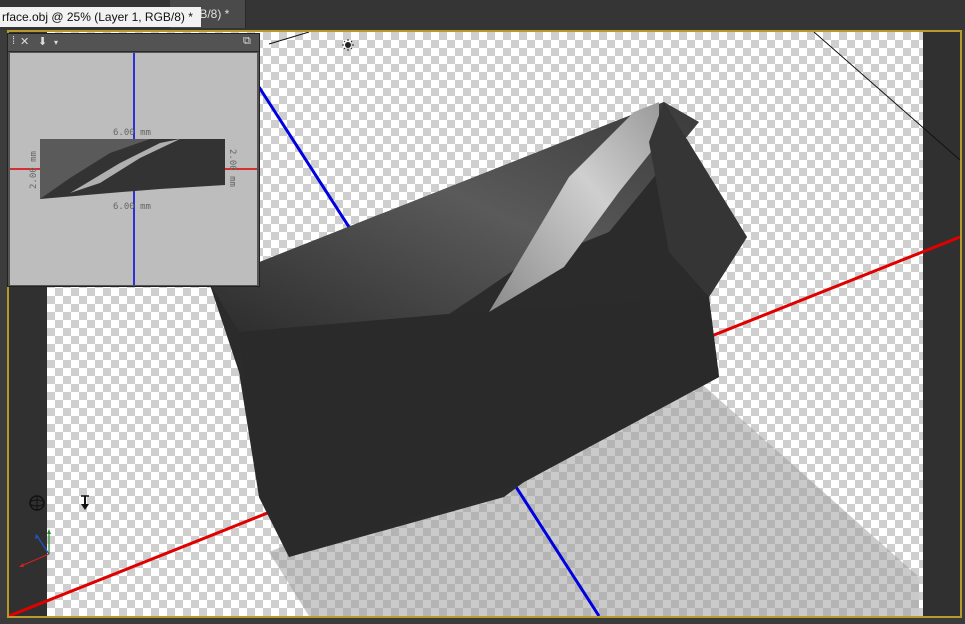 Image resolution: width=965 pixels, height=624 pixels. Describe the element at coordinates (132, 207) in the screenshot. I see `dim-bottom-label: 6.00 mm` at that location.